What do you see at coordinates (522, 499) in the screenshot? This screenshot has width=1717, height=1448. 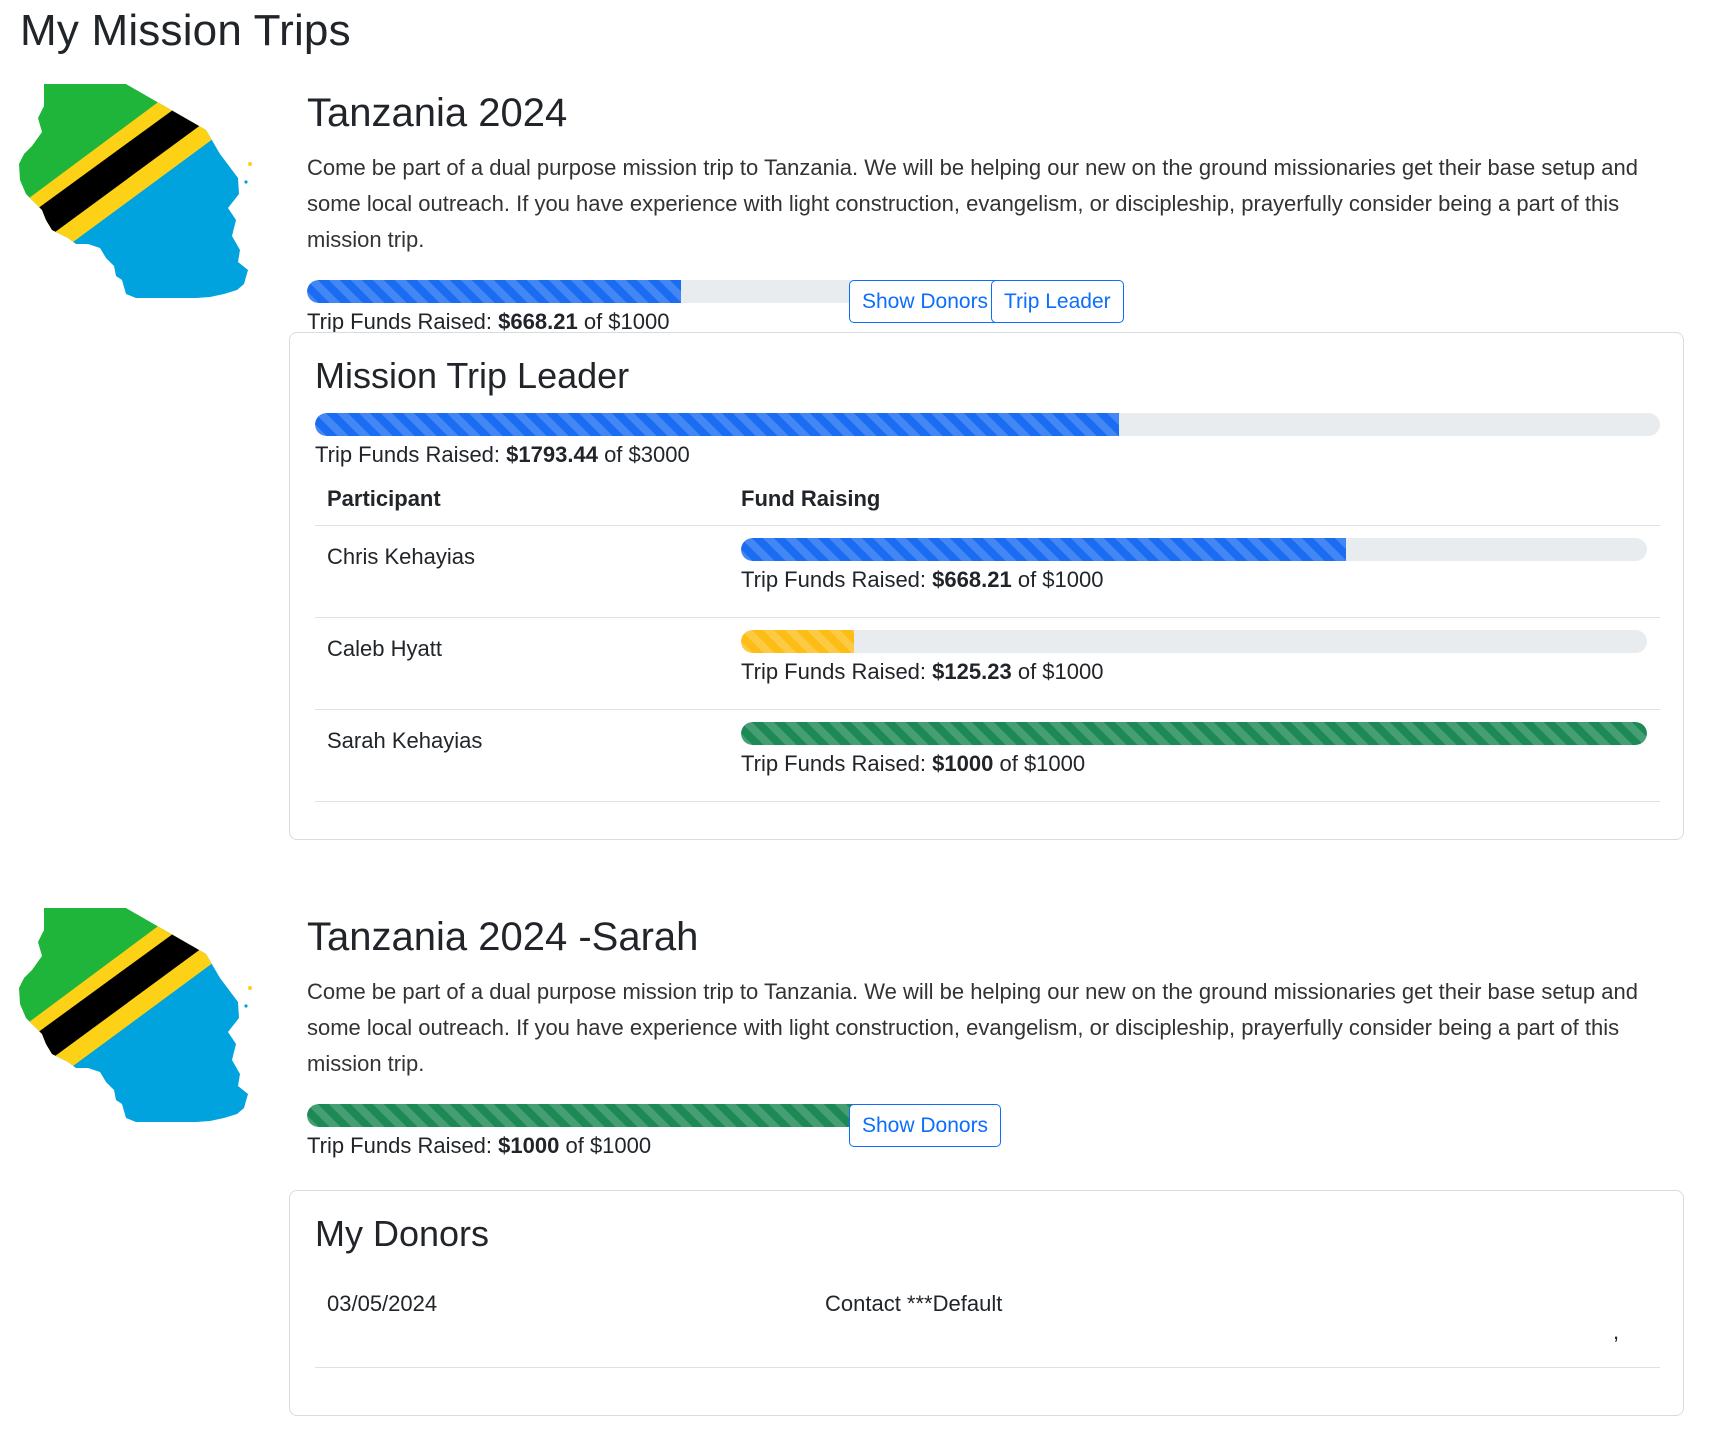 I see `header-participant: Participant` at bounding box center [522, 499].